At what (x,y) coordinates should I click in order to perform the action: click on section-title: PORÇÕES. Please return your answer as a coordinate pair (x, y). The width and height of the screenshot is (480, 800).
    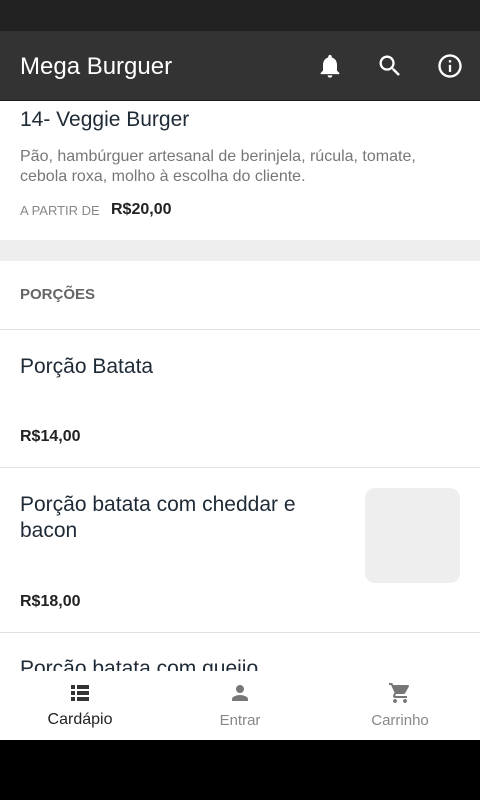
    Looking at the image, I should click on (58, 294).